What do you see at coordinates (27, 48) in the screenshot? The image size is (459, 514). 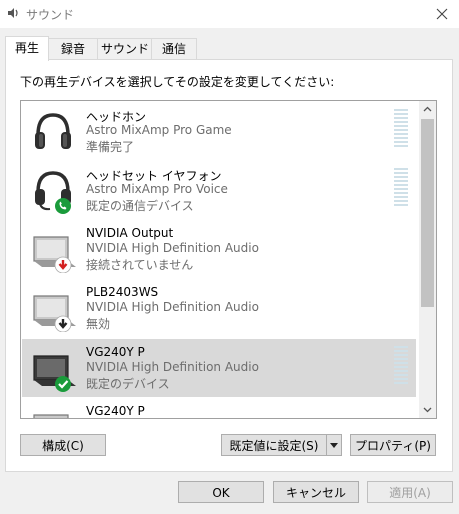 I see `tab-playback: 再生` at bounding box center [27, 48].